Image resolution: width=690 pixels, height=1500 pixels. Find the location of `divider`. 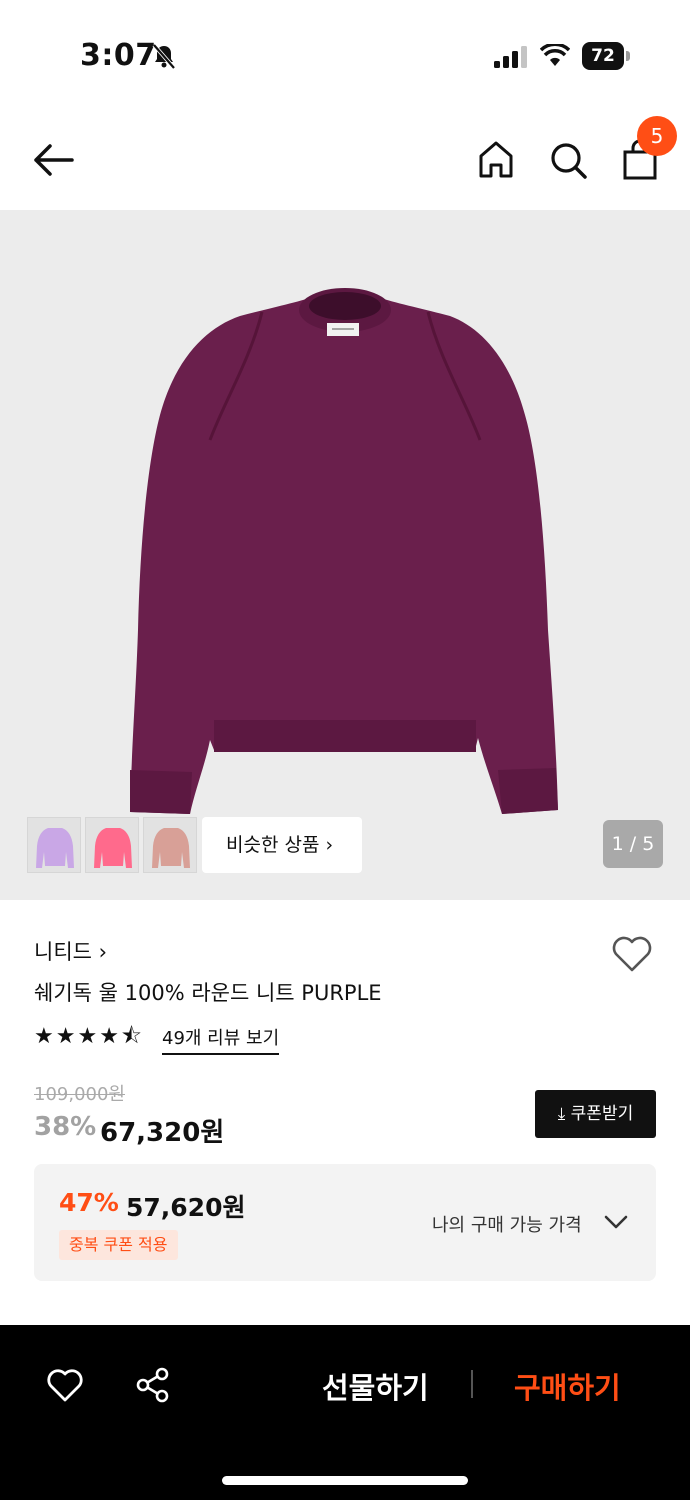

divider is located at coordinates (472, 1384).